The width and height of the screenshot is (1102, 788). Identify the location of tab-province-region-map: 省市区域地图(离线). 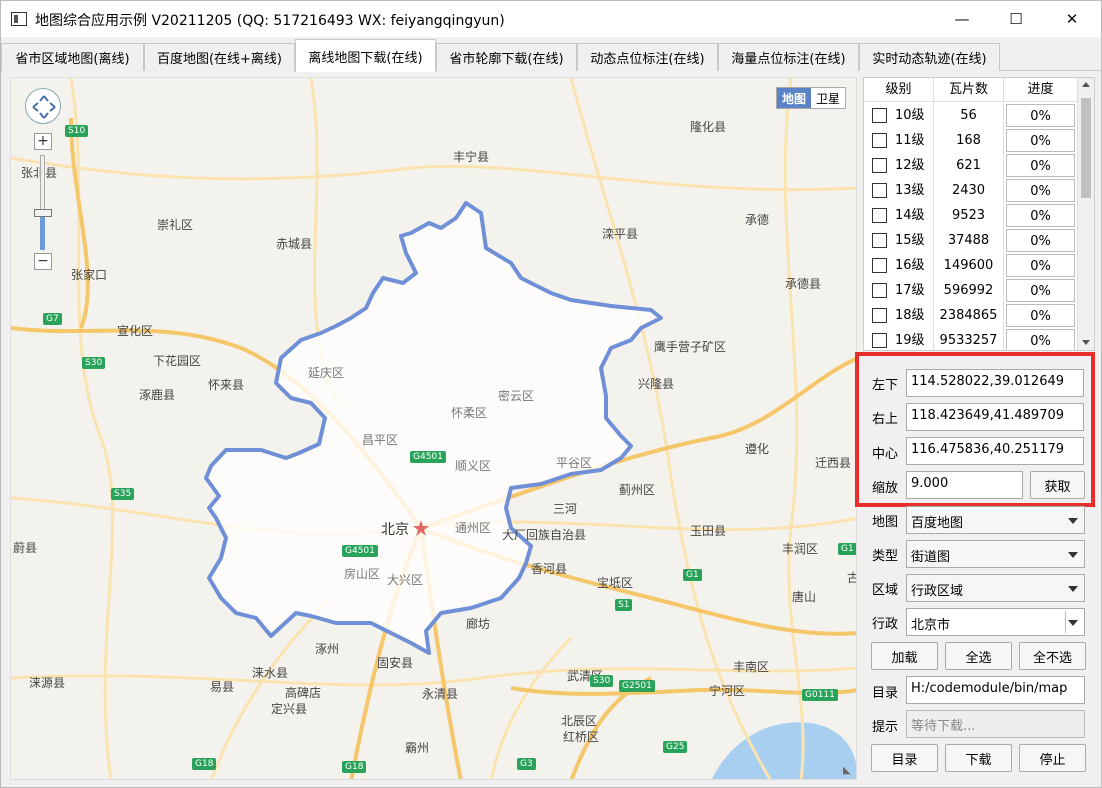
(72, 57).